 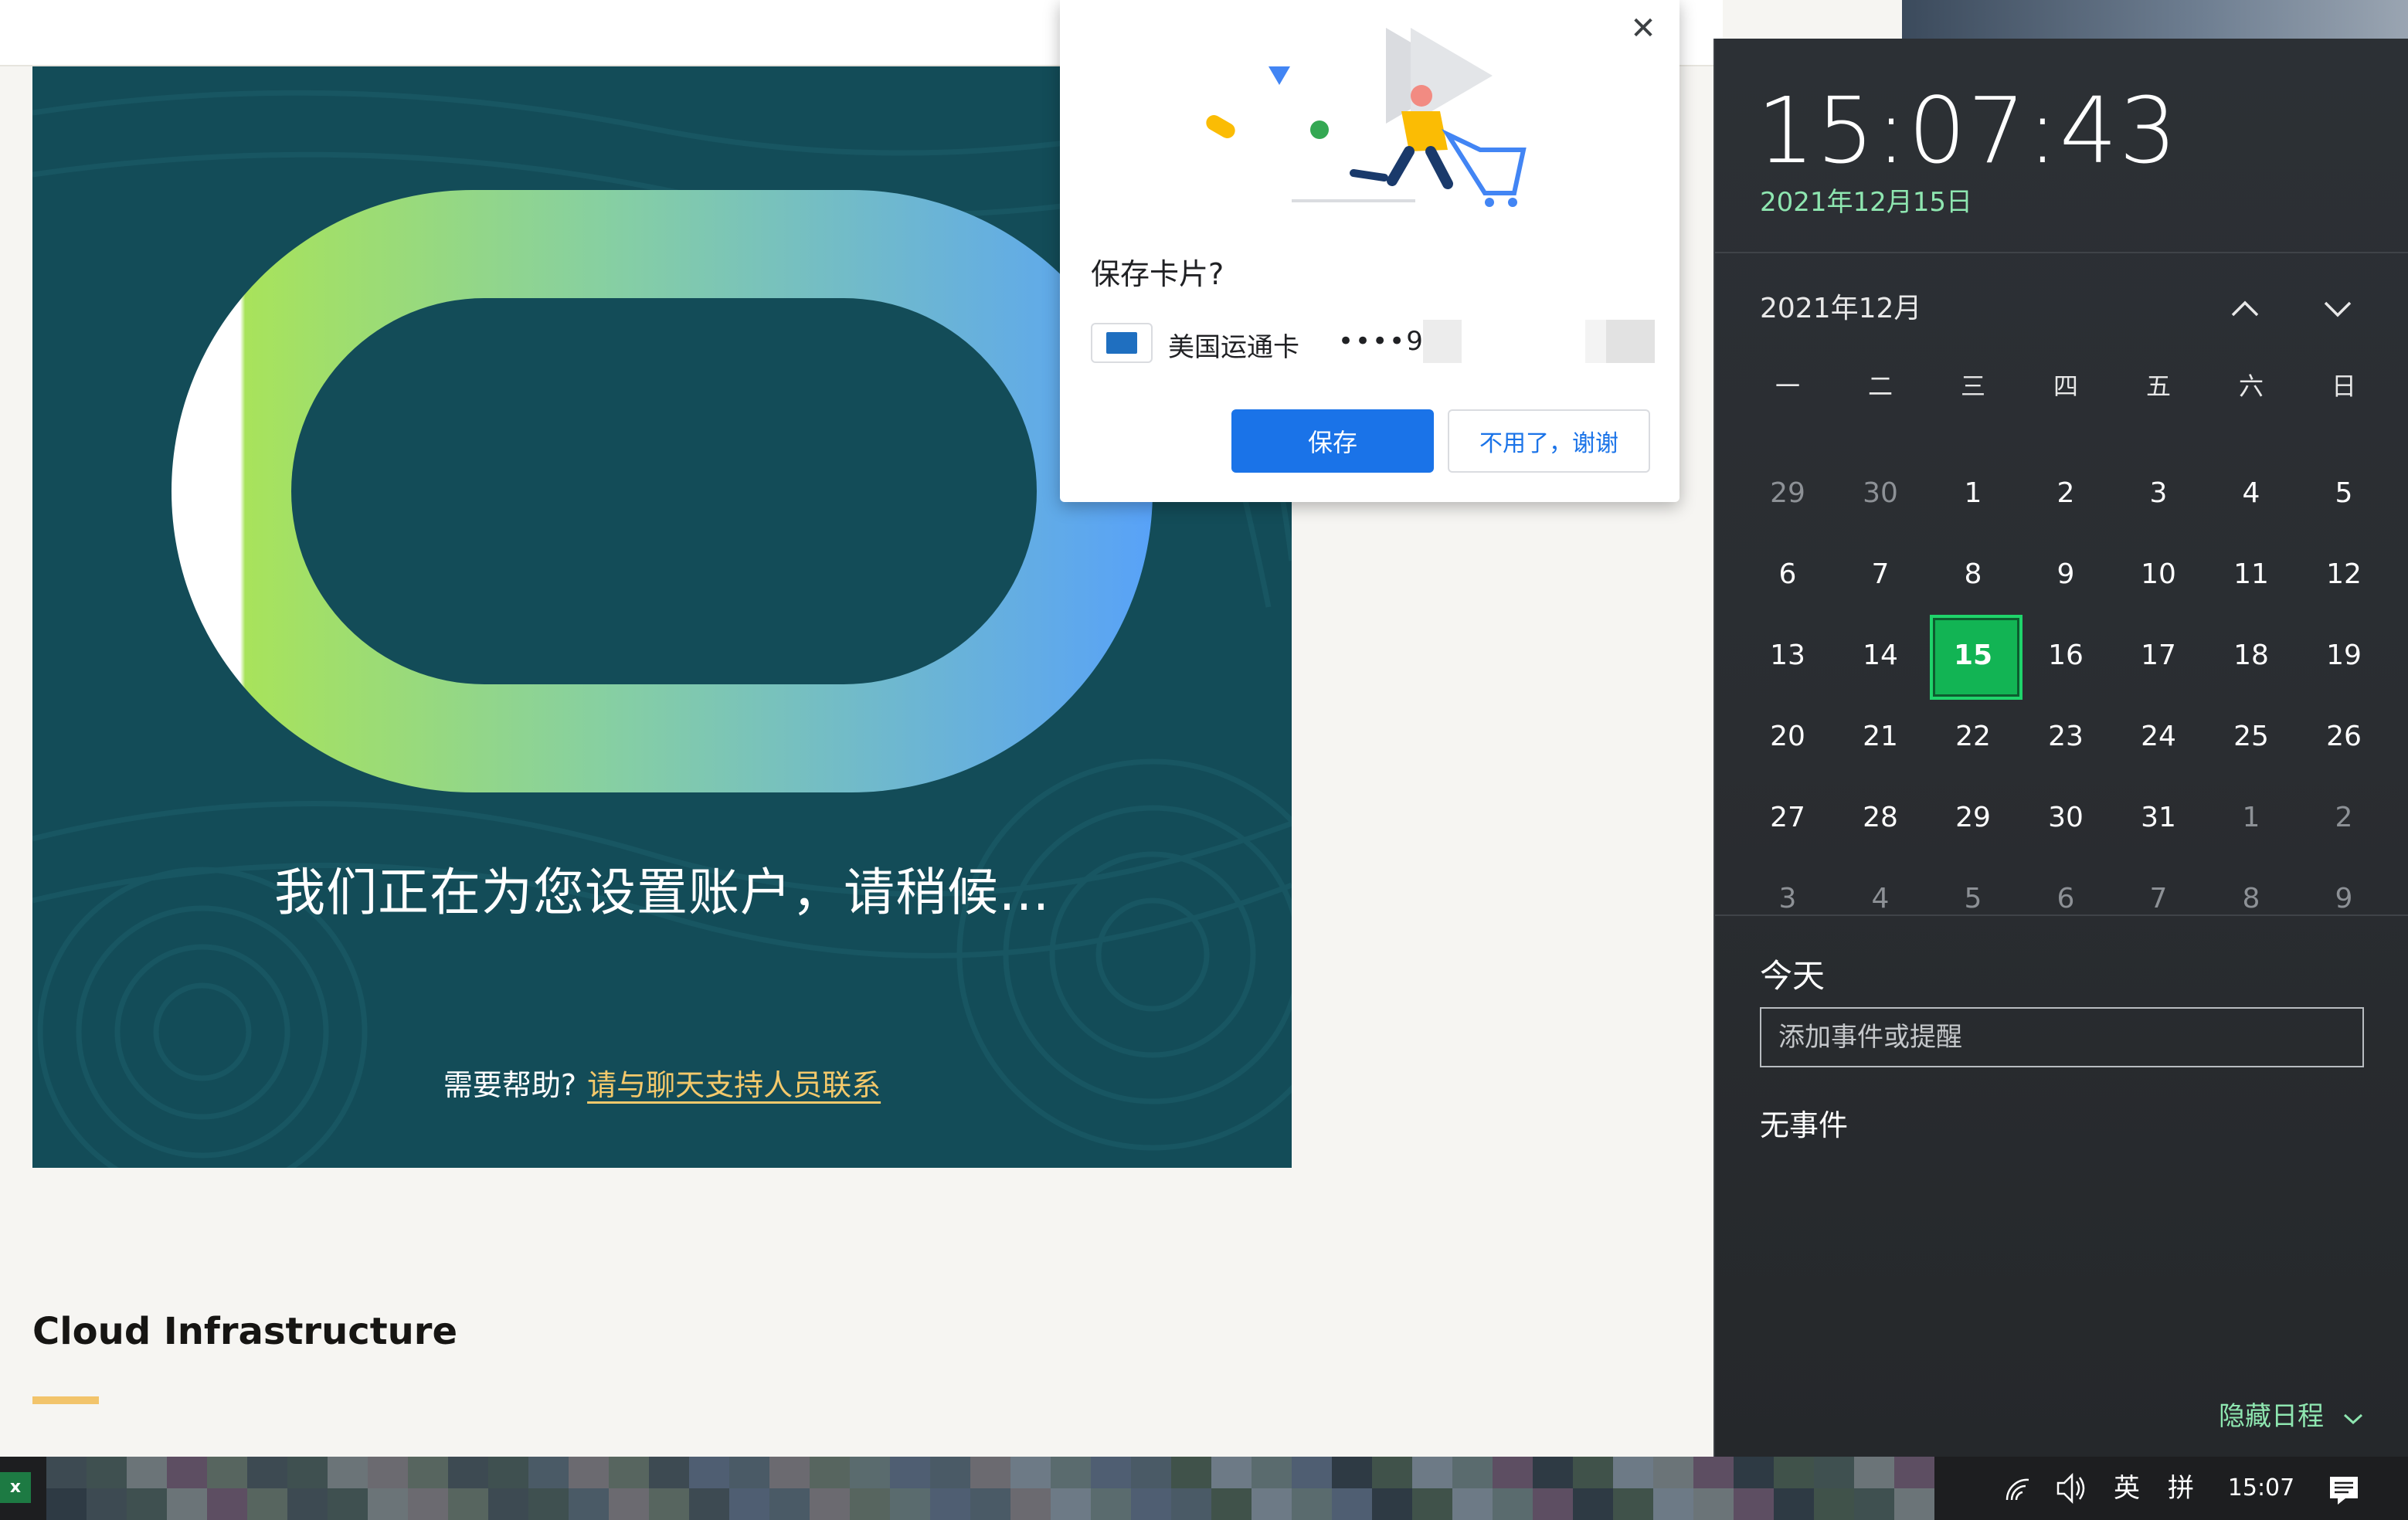 I want to click on calendar-day: 27, so click(x=1788, y=817).